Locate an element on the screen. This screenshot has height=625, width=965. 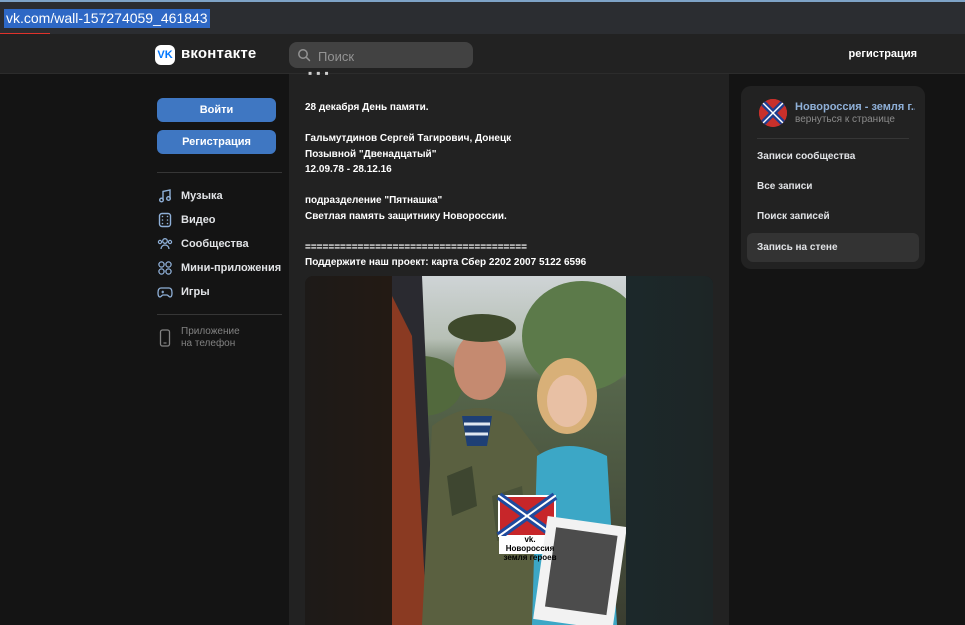
url-text: vk.com/wall-157274059_461843 is located at coordinates (107, 18).